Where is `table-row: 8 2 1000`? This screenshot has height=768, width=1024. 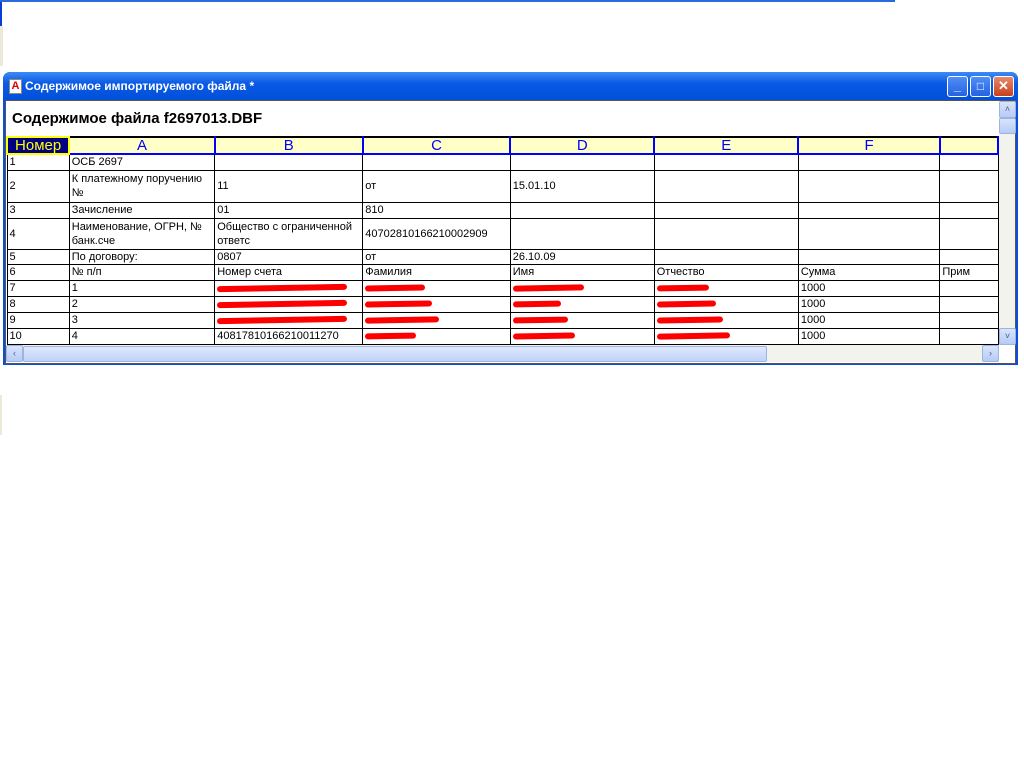 table-row: 8 2 1000 is located at coordinates (502, 304).